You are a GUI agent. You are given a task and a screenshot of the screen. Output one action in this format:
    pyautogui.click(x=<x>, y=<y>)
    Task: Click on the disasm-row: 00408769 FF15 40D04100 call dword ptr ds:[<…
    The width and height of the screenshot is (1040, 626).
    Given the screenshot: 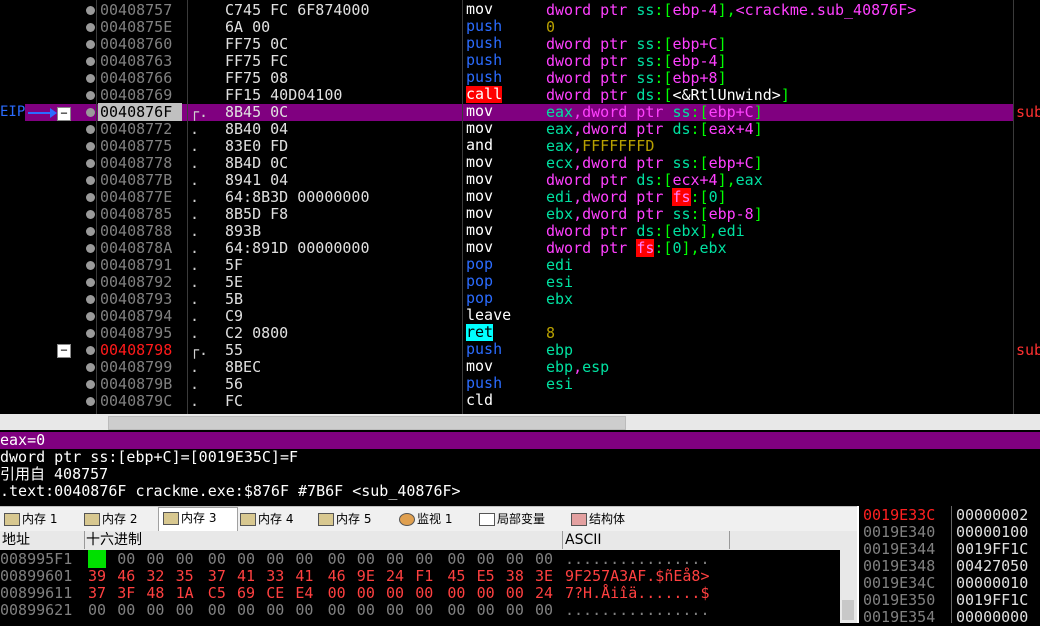 What is the action you would take?
    pyautogui.click(x=506, y=95)
    